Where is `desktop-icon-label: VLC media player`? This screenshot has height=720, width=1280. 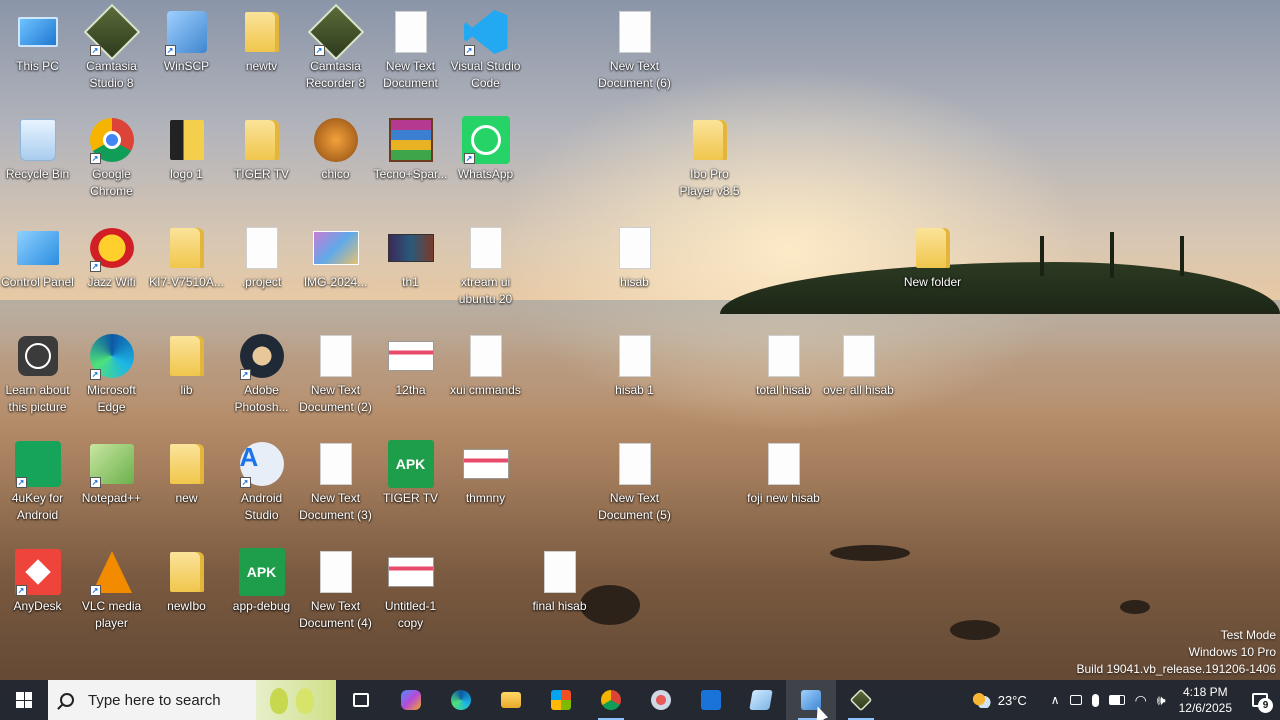
desktop-icon-label: VLC media player is located at coordinates (111, 614).